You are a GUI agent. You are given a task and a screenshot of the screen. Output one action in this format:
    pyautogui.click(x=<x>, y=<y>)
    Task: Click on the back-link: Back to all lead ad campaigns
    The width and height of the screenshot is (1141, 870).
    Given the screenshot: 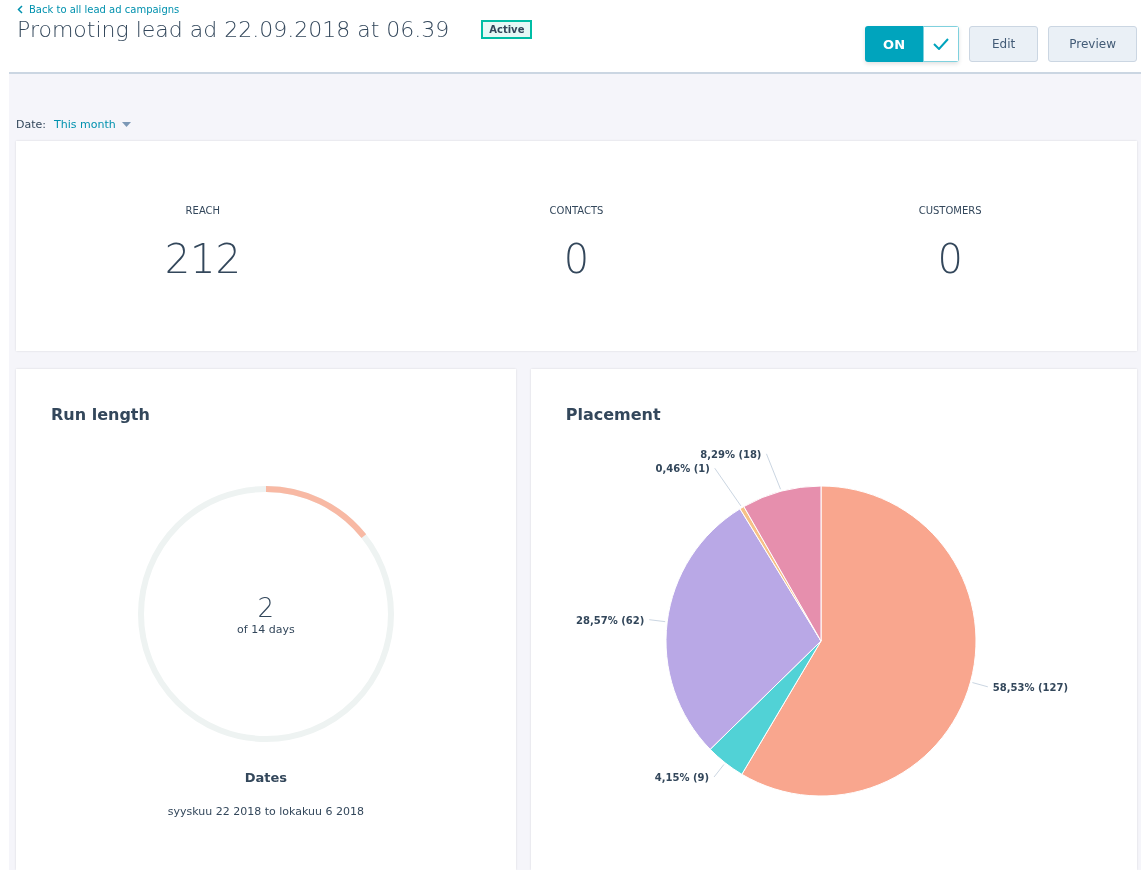 What is the action you would take?
    pyautogui.click(x=275, y=9)
    